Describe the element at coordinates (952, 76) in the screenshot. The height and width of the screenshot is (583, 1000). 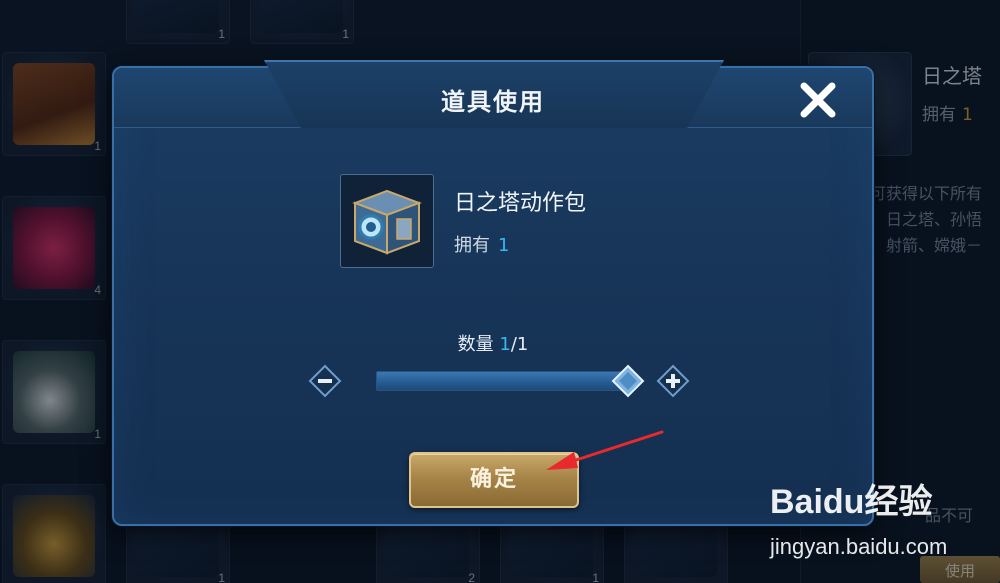
I see `selected-item-title: 日之塔` at that location.